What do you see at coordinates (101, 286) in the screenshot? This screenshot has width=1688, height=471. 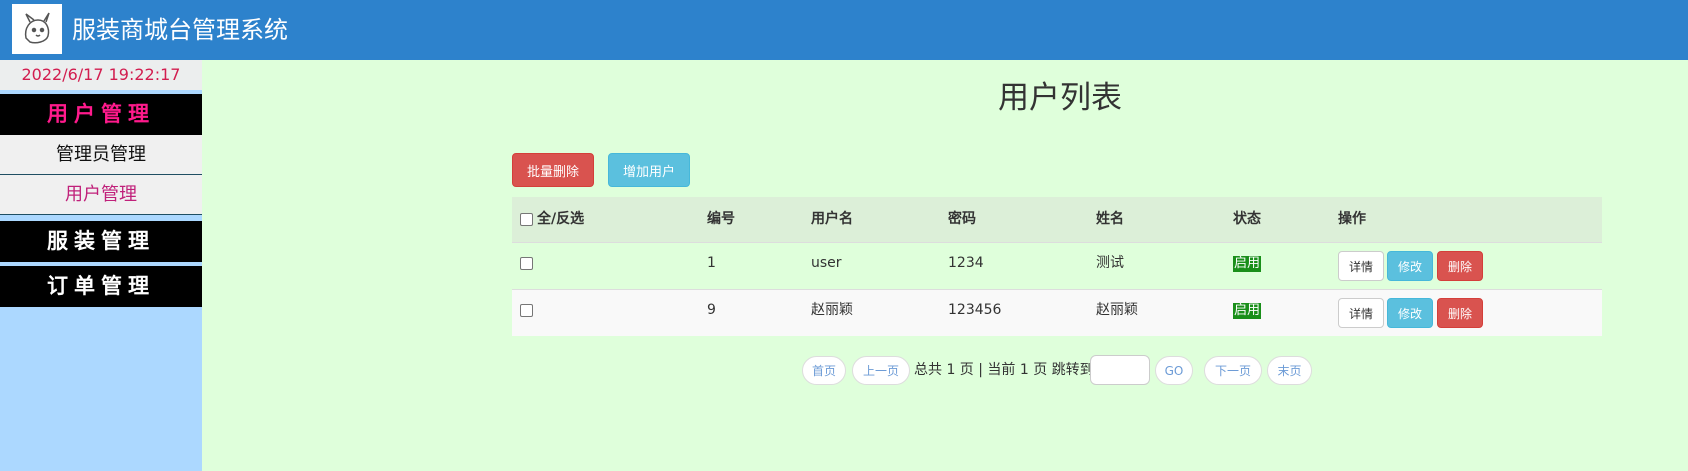 I see `sidebar-section-order-management: 订单管理` at bounding box center [101, 286].